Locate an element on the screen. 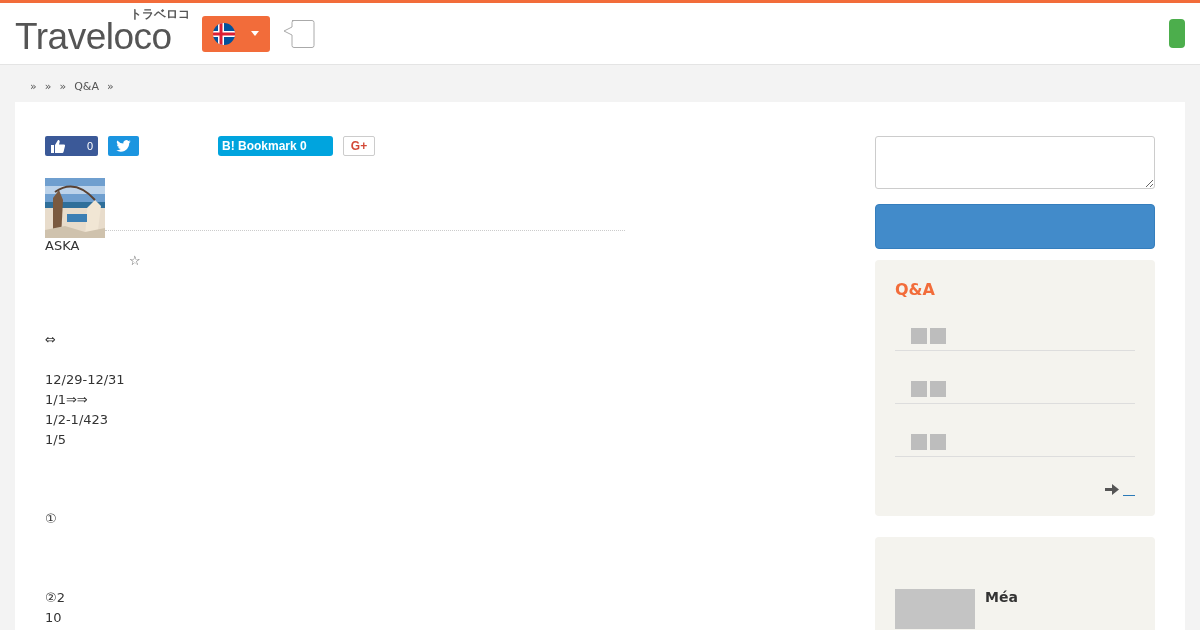  bird-icon is located at coordinates (123, 146).